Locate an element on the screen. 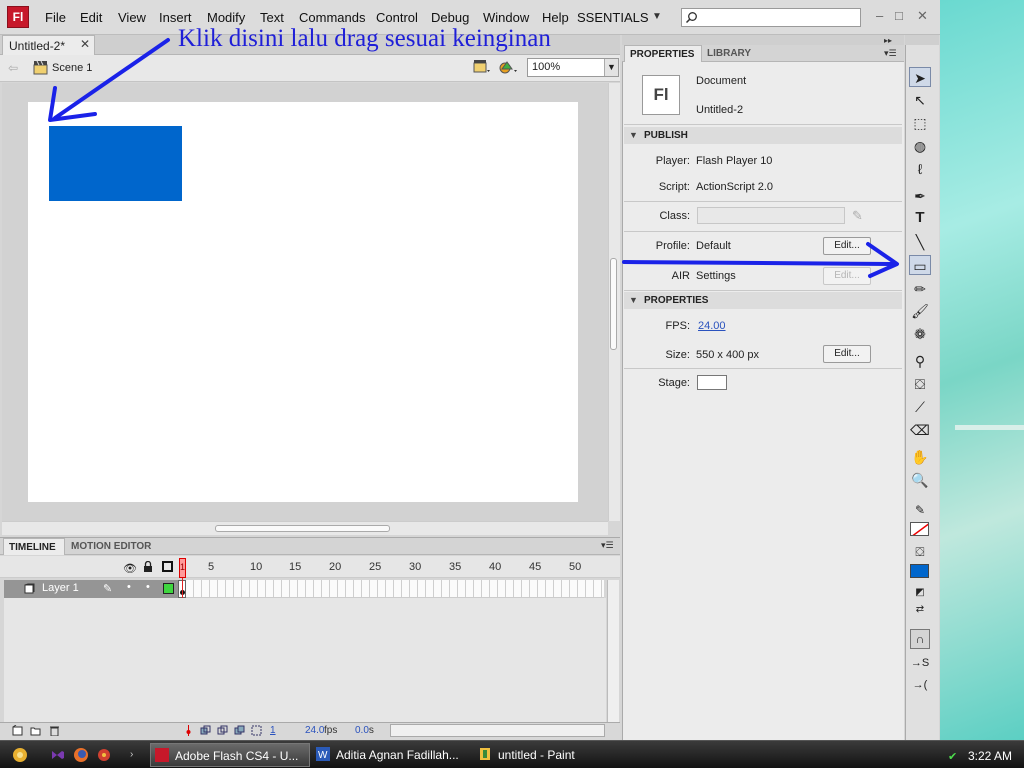 The image size is (1024, 768). pen-tool-icon: ✒ is located at coordinates (920, 196).